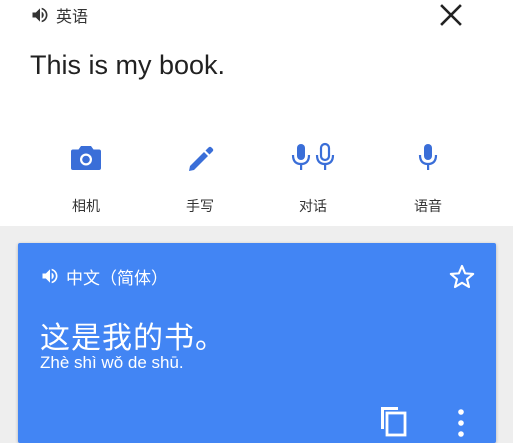  I want to click on more-vert-icon, so click(461, 423).